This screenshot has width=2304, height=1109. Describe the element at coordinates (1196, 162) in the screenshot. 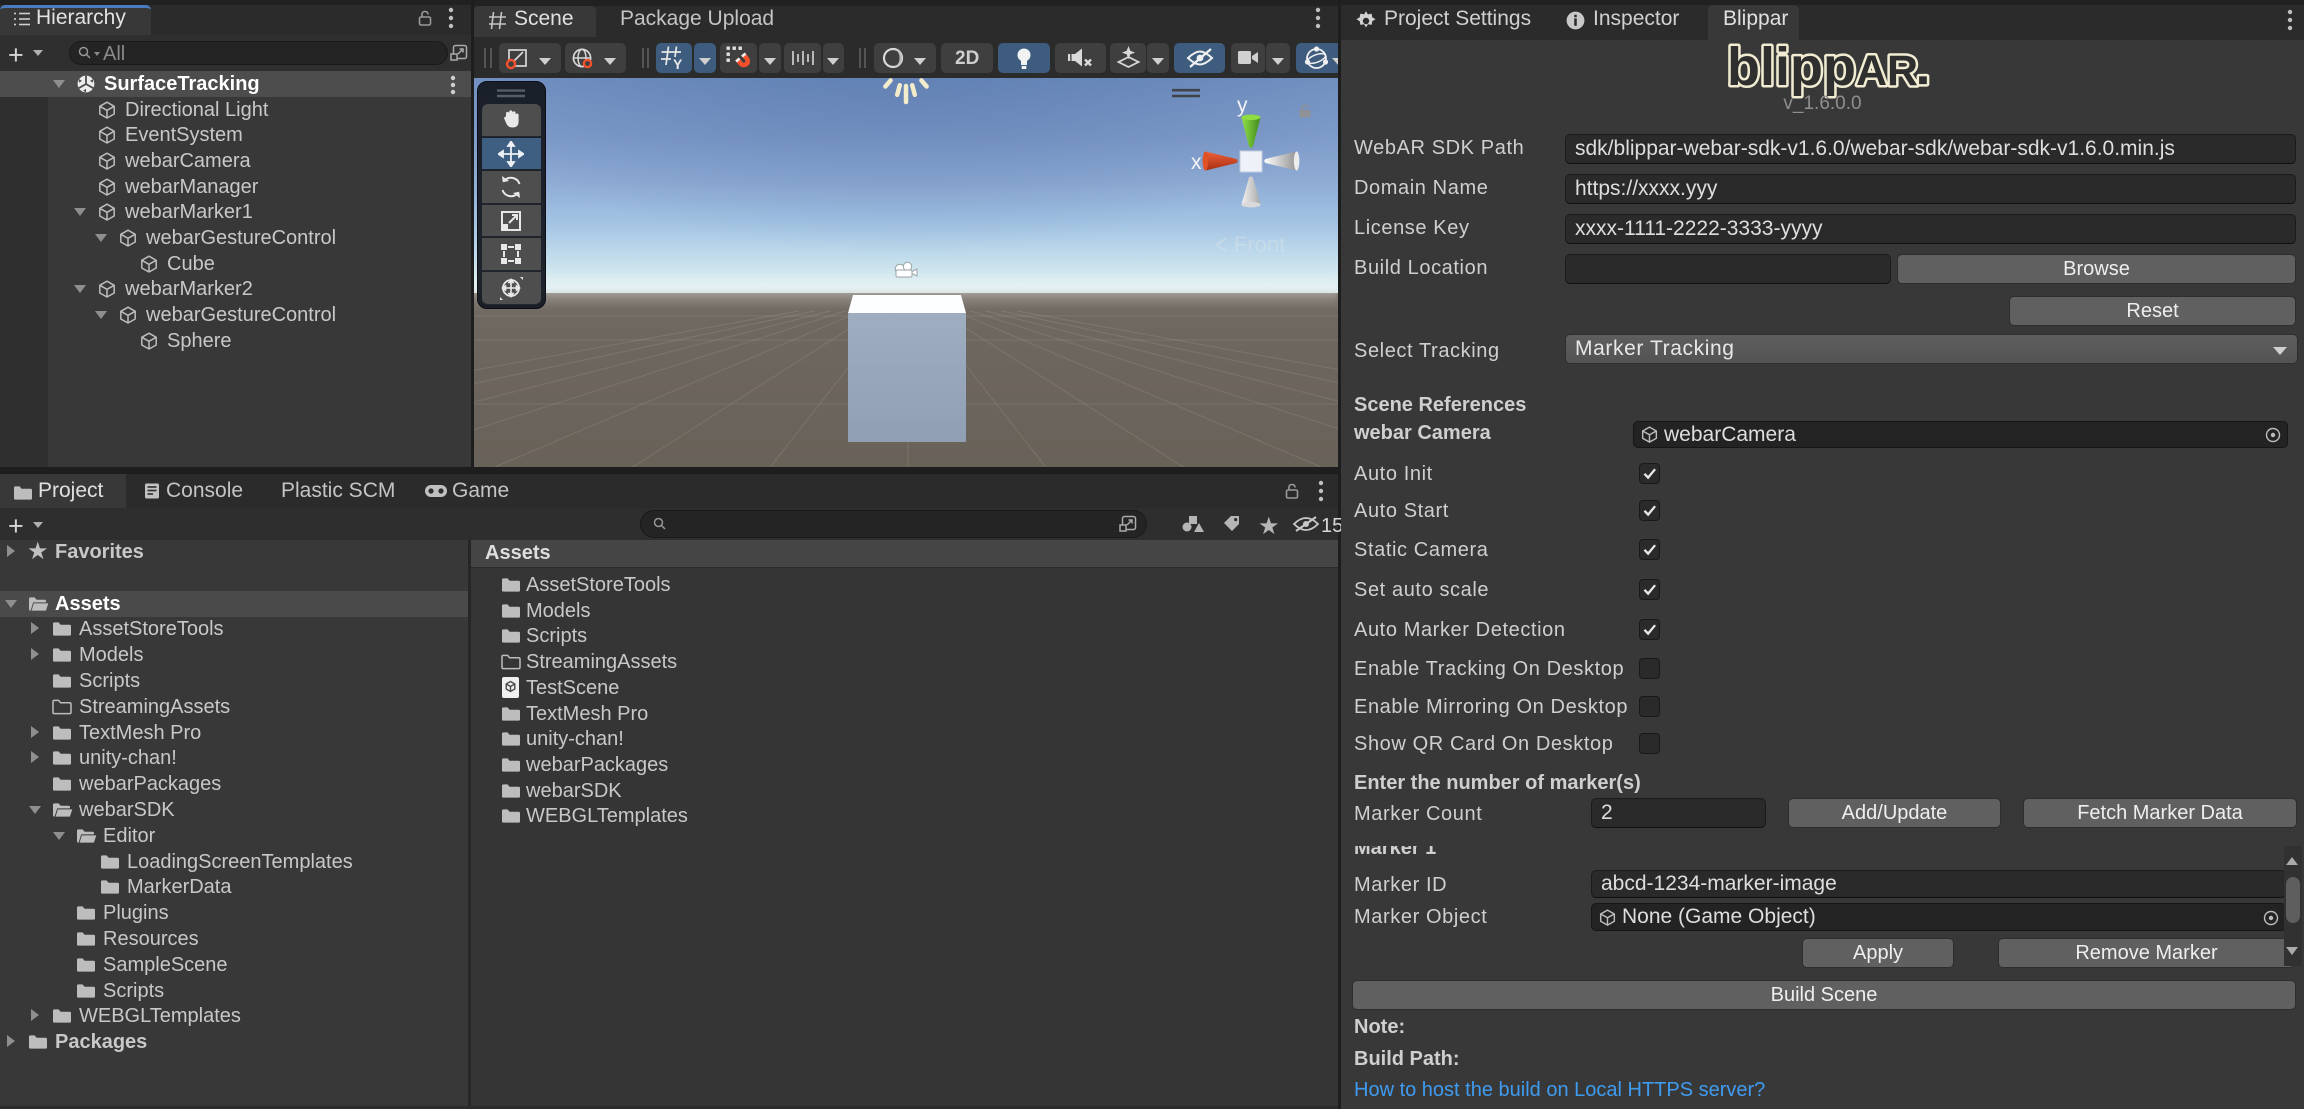

I see `svg-text: x` at that location.